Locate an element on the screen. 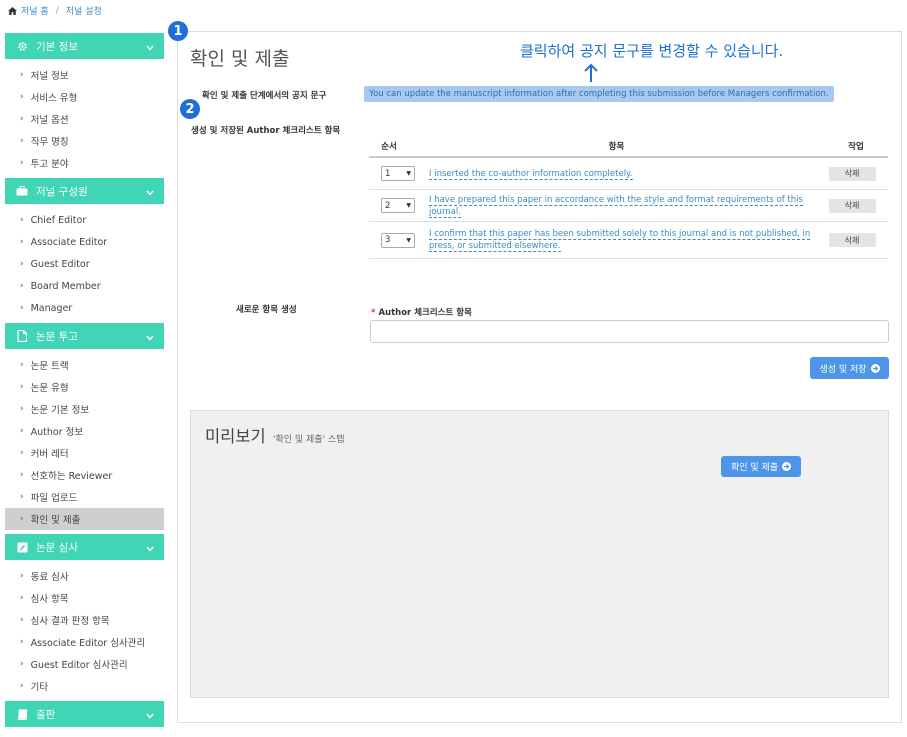  sidebar-section-basic-info: 기본 정보 is located at coordinates (84, 46).